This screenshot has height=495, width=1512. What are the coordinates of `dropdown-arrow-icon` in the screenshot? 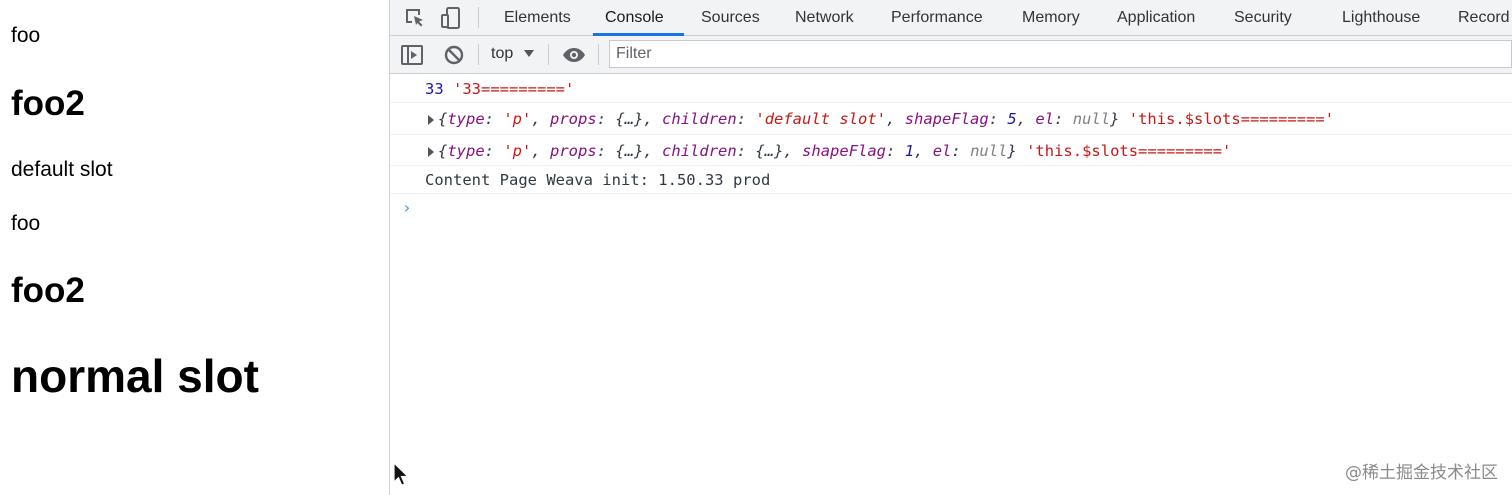 It's located at (529, 53).